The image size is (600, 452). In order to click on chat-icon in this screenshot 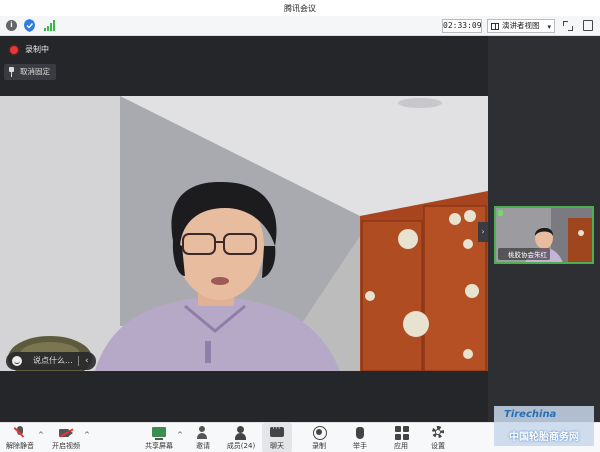, I will do `click(277, 432)`.